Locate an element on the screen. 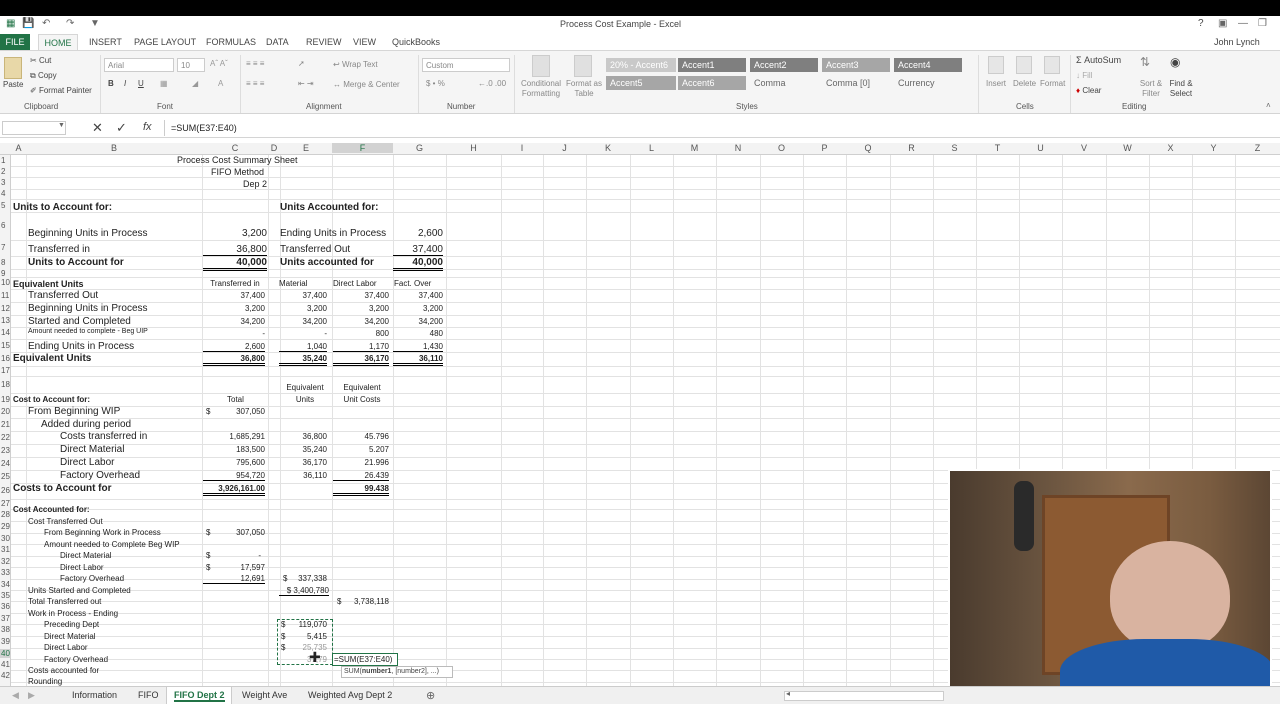  cost-row-total: 1,685,291 is located at coordinates (234, 436).